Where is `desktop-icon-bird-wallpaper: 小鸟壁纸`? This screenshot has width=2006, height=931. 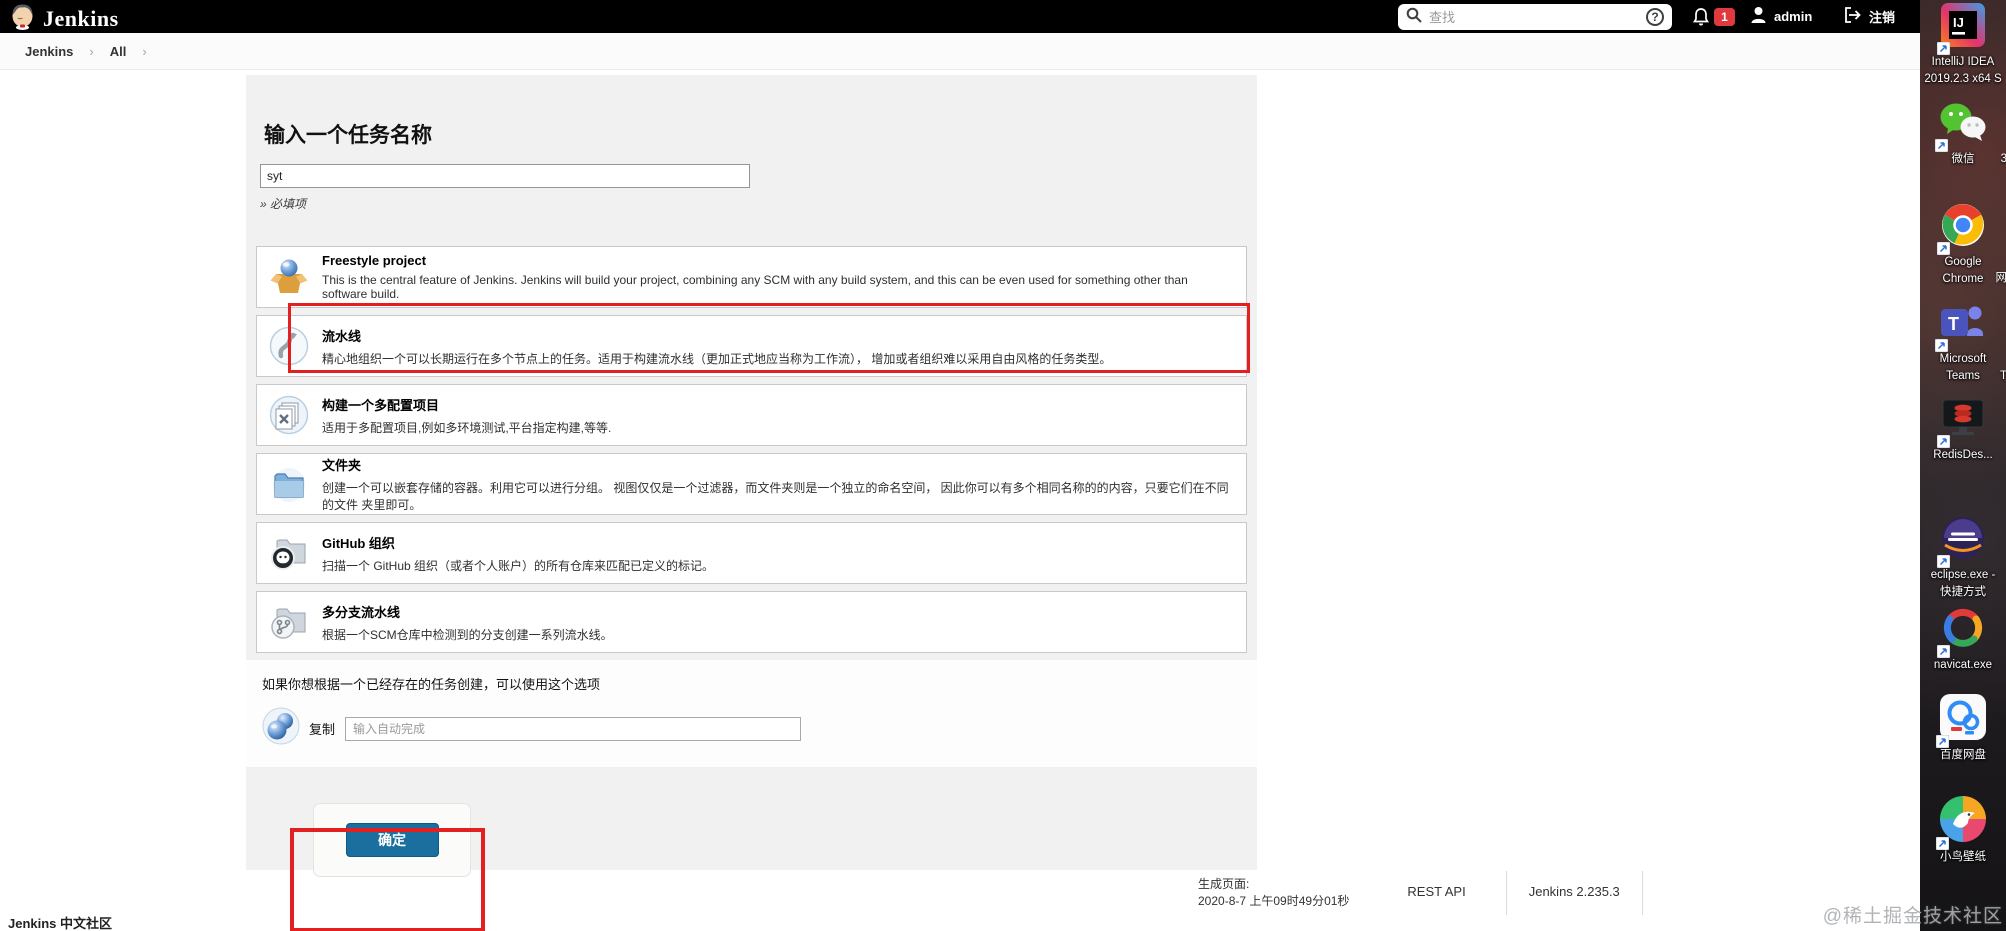 desktop-icon-bird-wallpaper: 小鸟壁纸 is located at coordinates (1963, 830).